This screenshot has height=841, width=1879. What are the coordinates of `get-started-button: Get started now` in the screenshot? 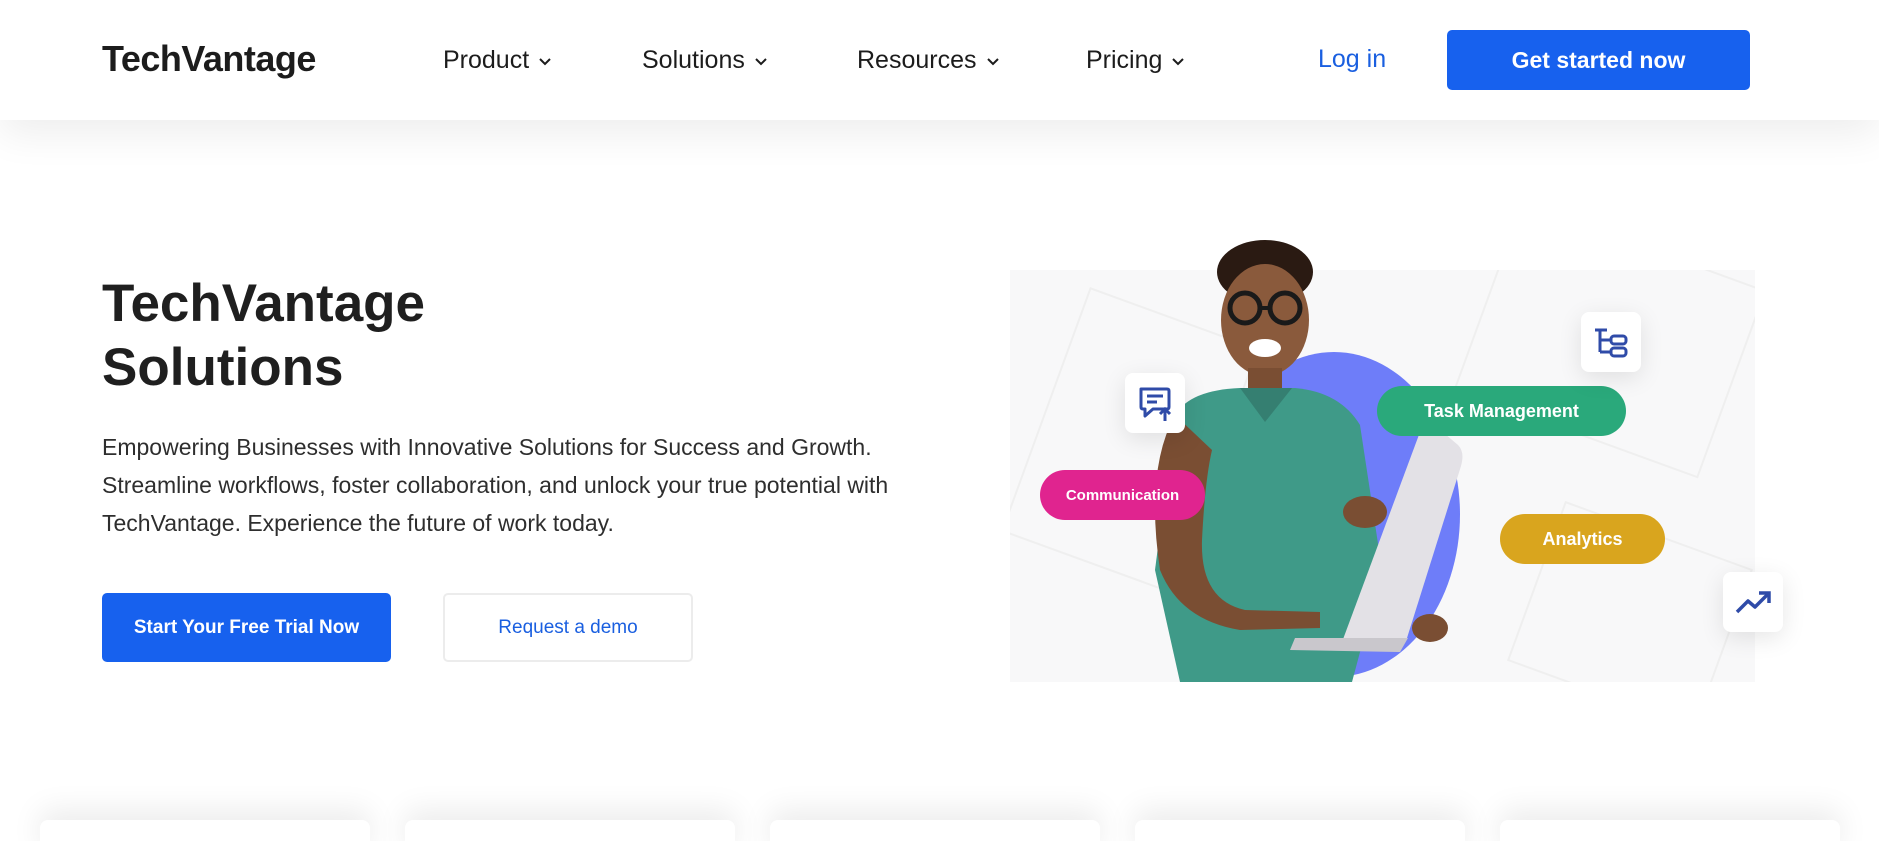 It's located at (1598, 60).